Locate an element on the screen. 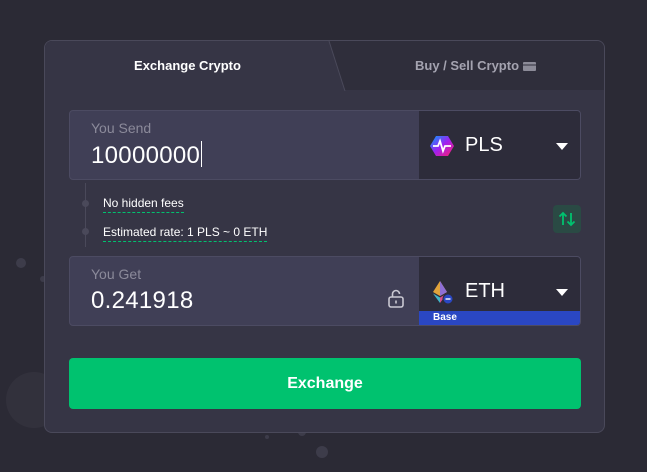  swap-currencies-button is located at coordinates (567, 219).